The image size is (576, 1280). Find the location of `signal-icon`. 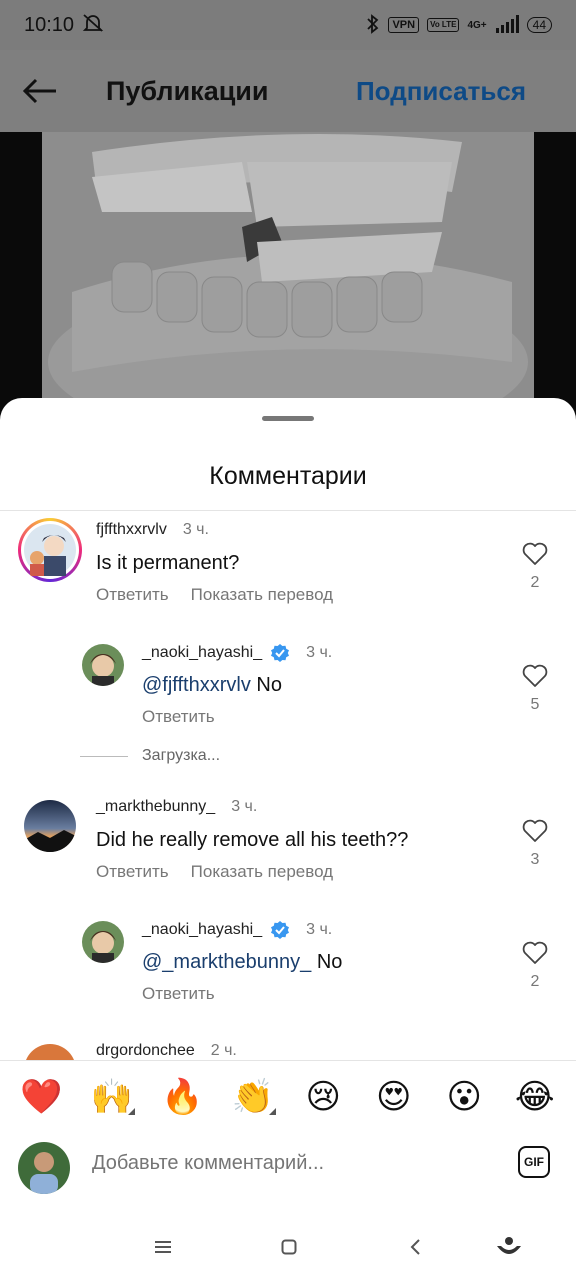

signal-icon is located at coordinates (507, 25).